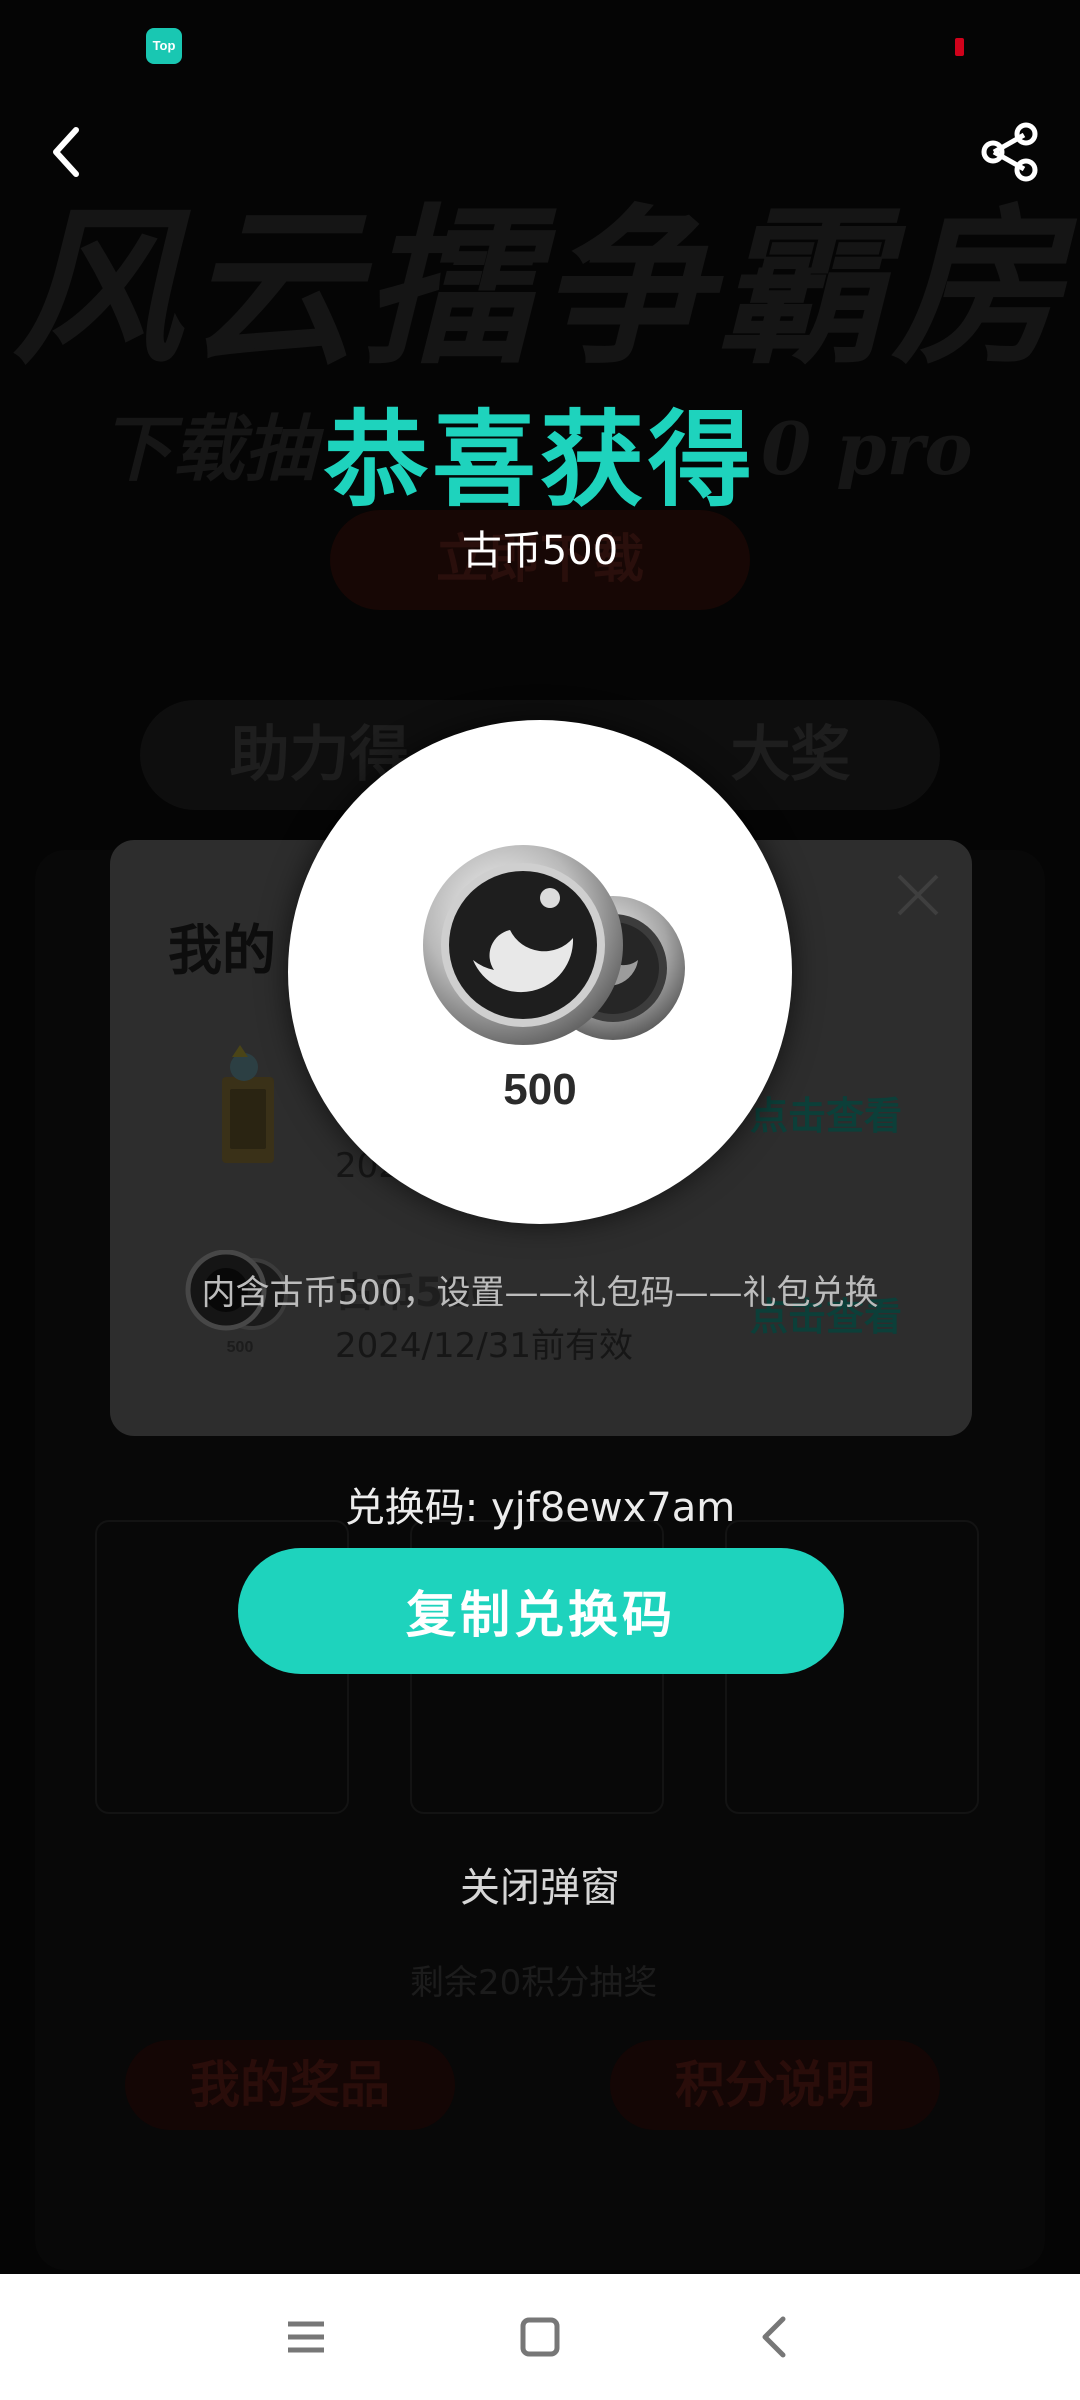  I want to click on back-button, so click(68, 152).